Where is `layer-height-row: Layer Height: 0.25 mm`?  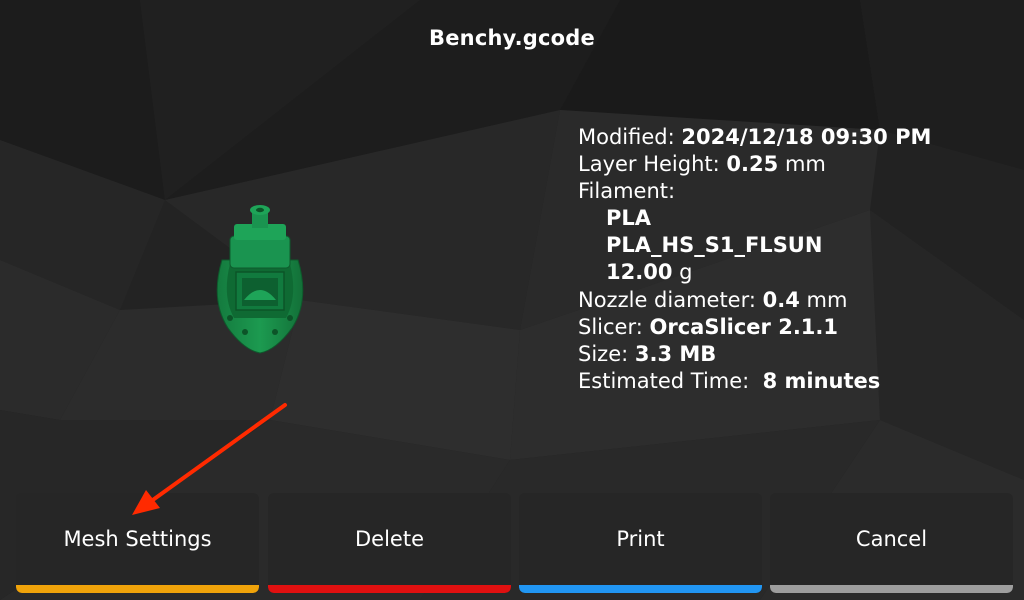 layer-height-row: Layer Height: 0.25 mm is located at coordinates (754, 164).